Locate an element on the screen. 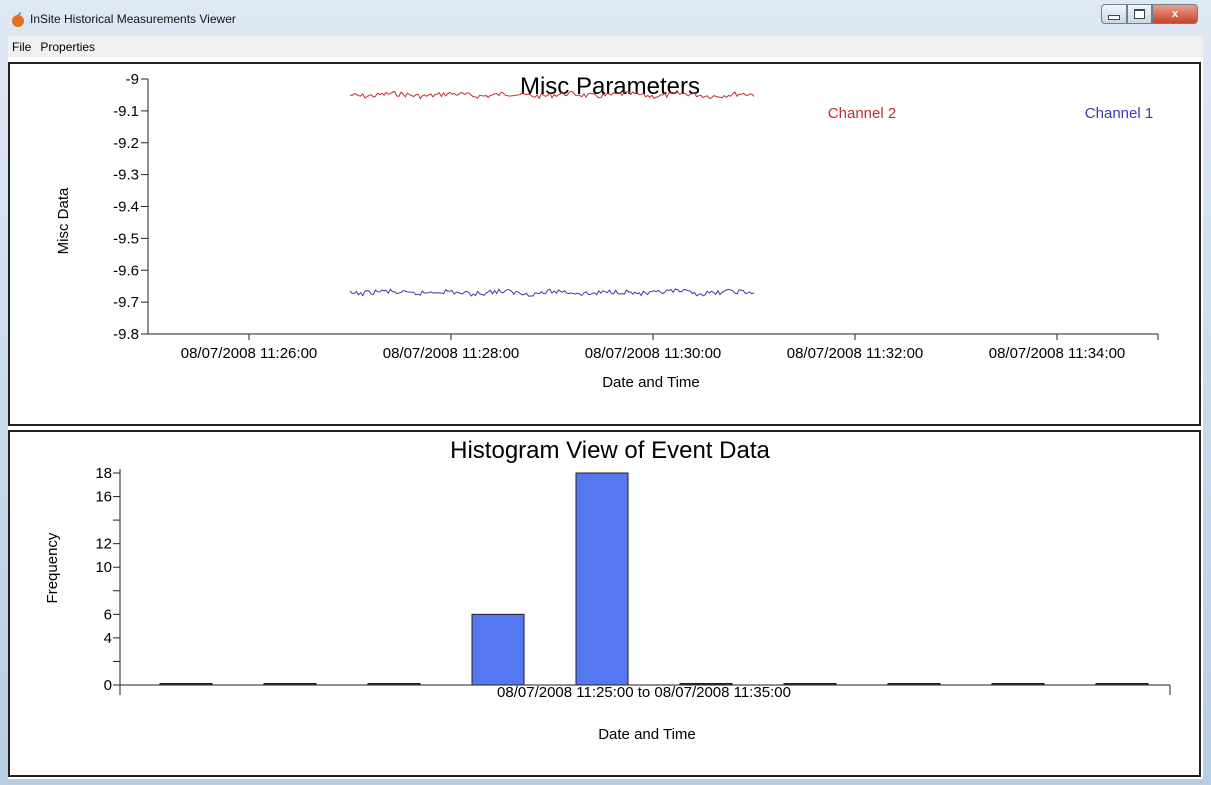  menu-bar: File Properties is located at coordinates (605, 46).